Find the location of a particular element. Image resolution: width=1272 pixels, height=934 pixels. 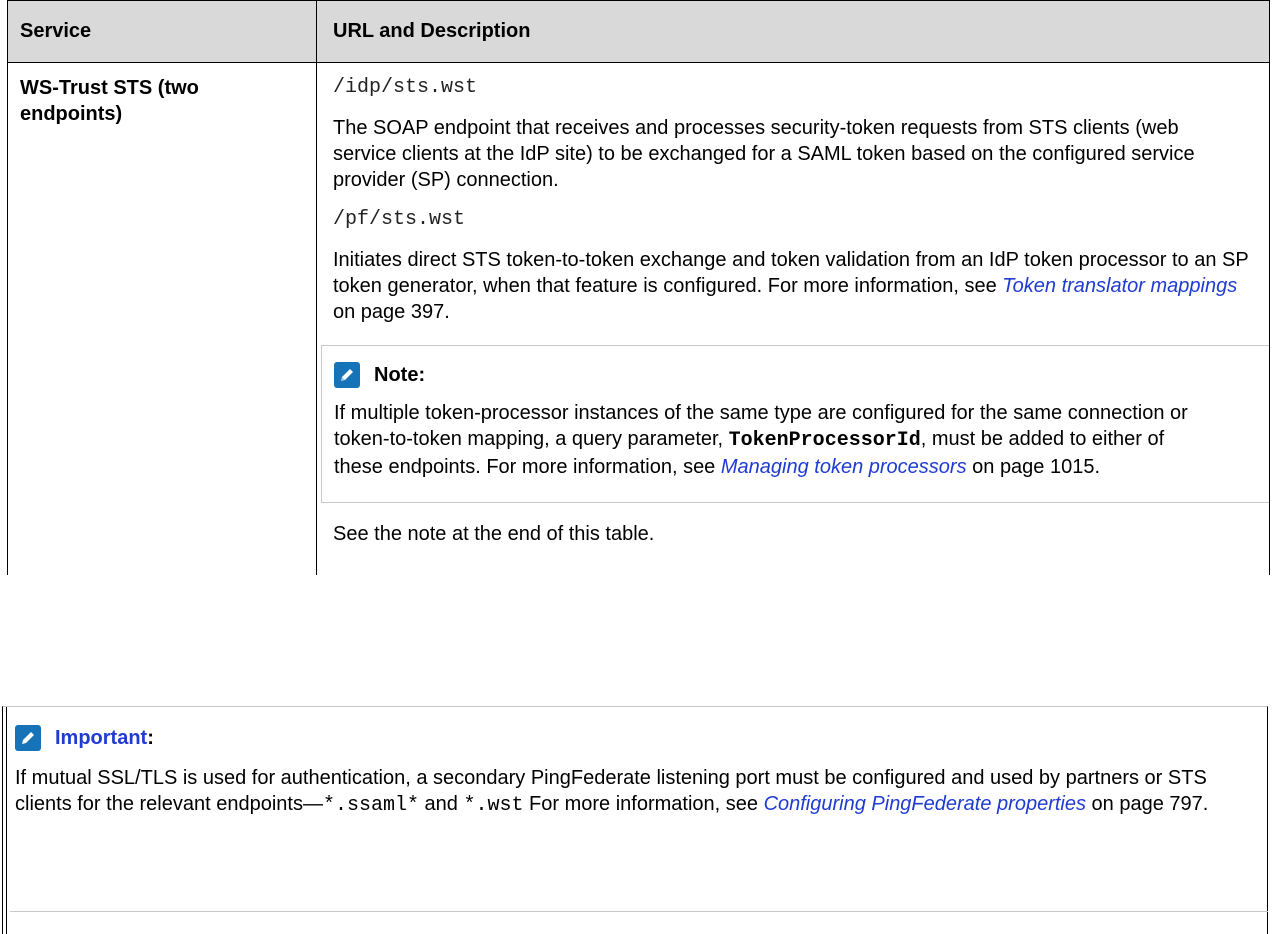

important-text-mid: For more information, see is located at coordinates (643, 804).